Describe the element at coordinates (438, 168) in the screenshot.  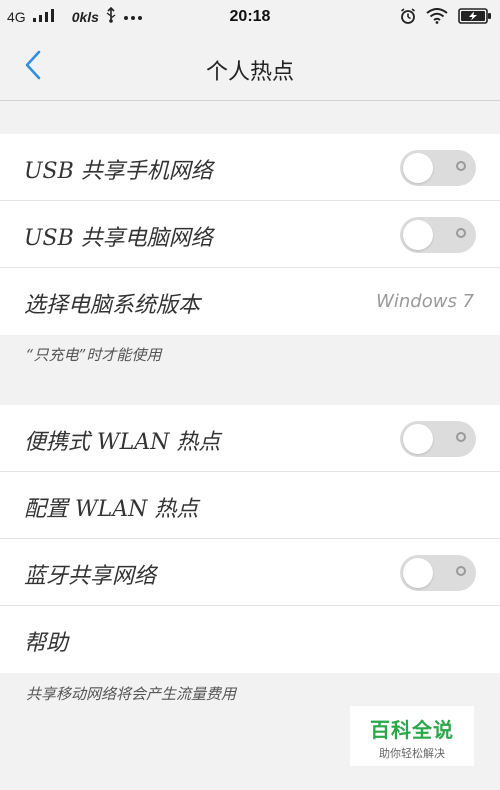
I see `usb-share-phone-network-toggle` at that location.